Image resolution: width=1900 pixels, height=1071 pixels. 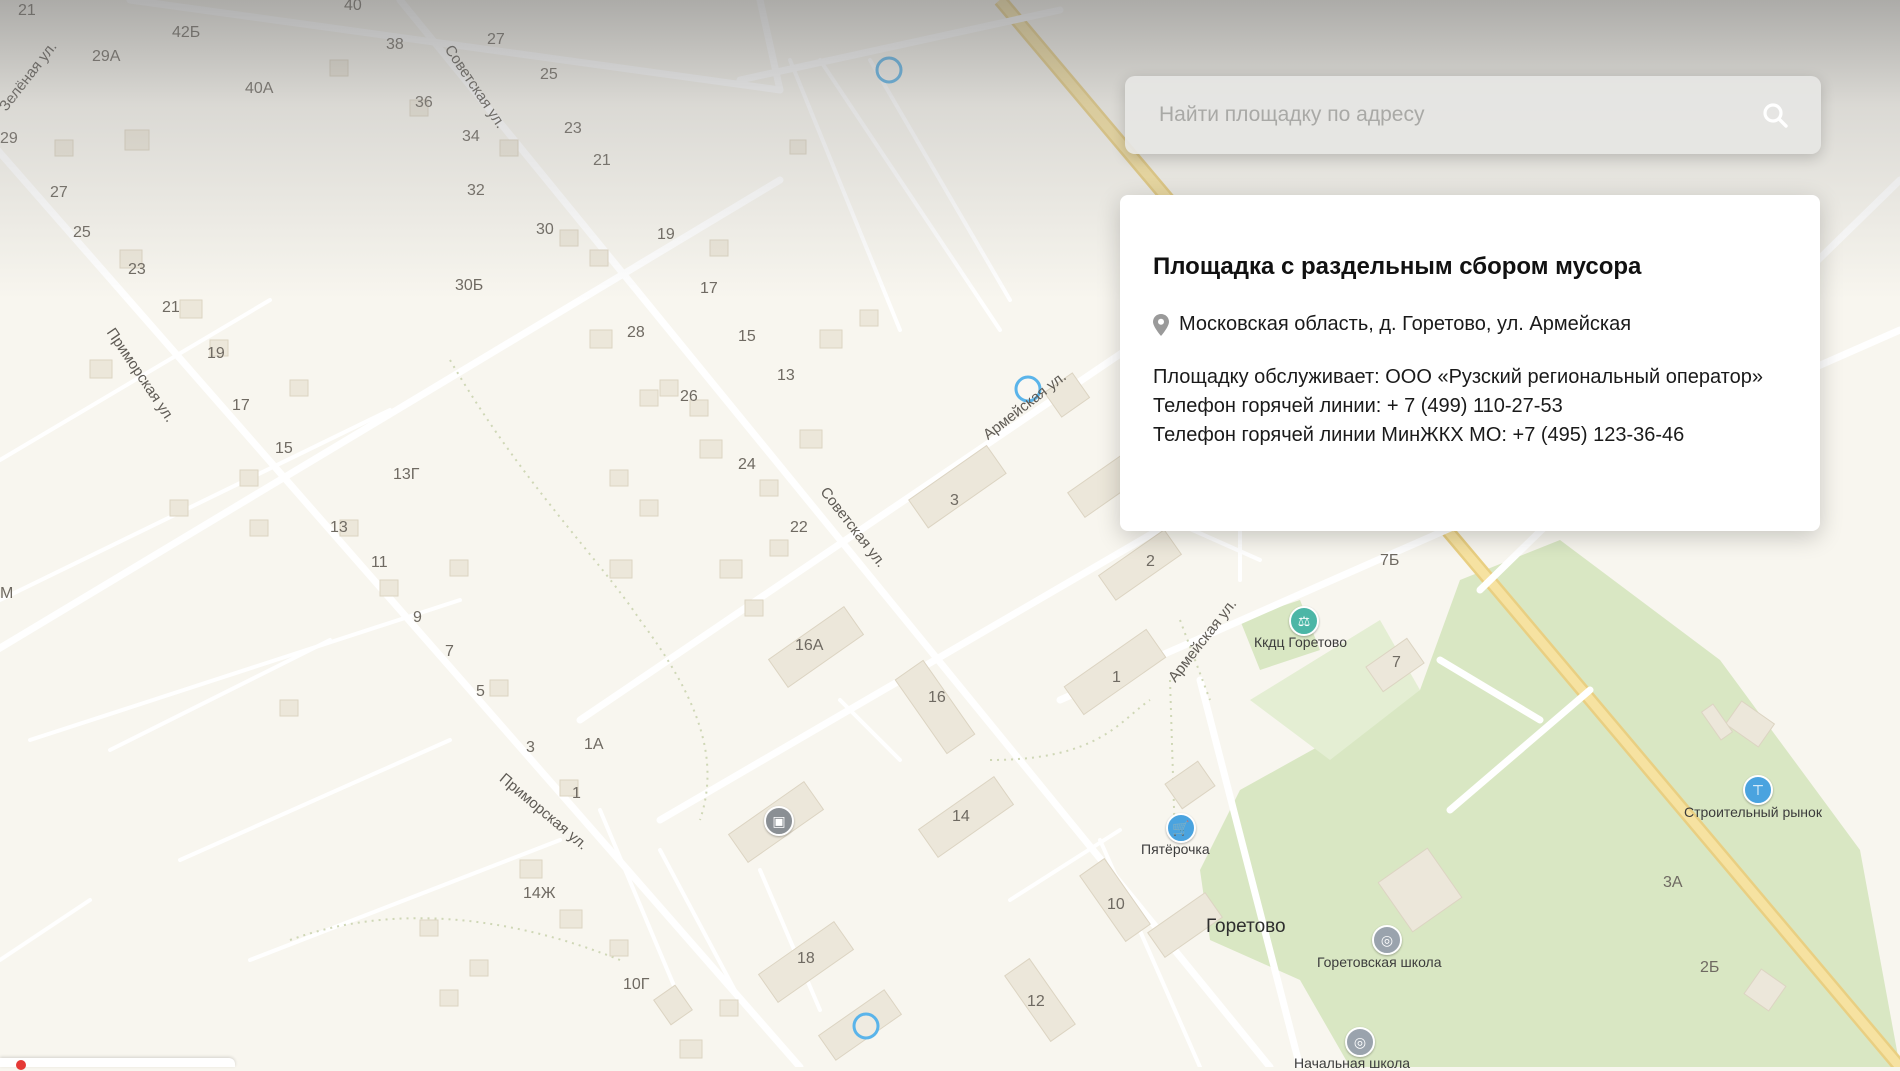 What do you see at coordinates (1181, 828) in the screenshot?
I see `shop-poi-icon: 🛒` at bounding box center [1181, 828].